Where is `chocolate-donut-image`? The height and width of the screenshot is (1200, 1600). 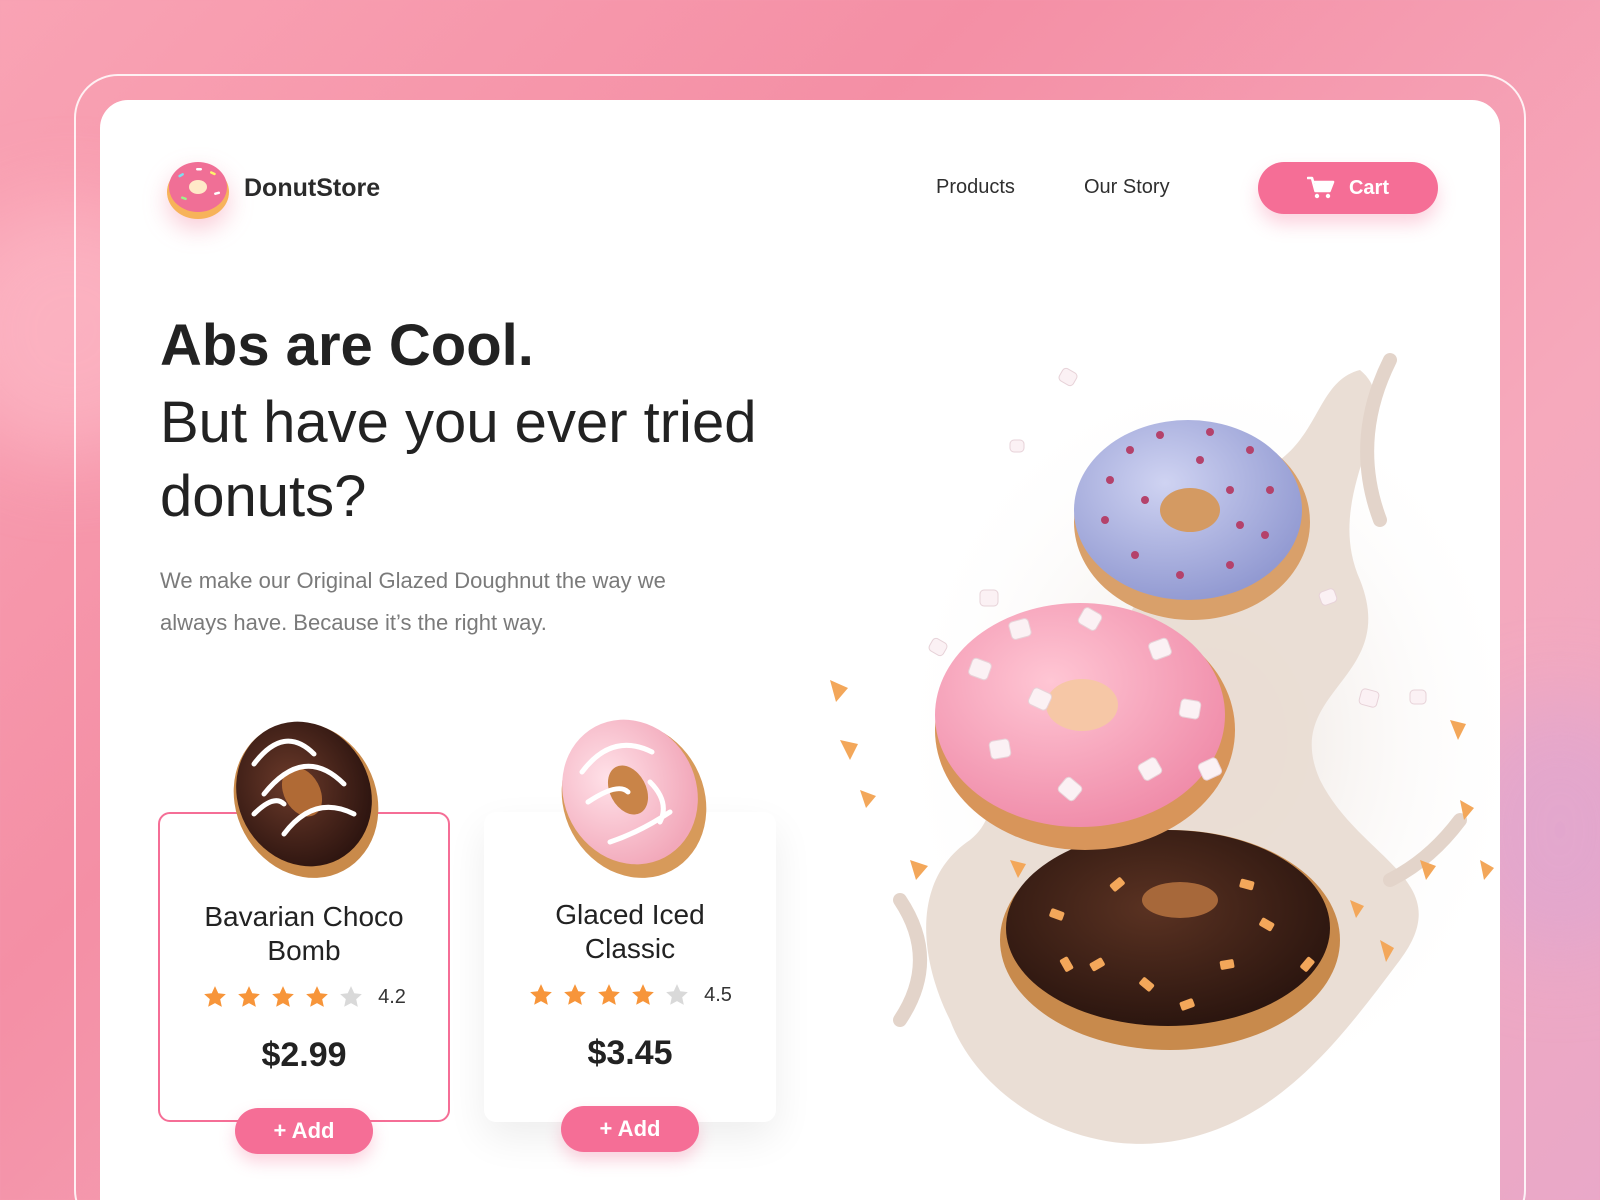
chocolate-donut-image is located at coordinates (306, 799).